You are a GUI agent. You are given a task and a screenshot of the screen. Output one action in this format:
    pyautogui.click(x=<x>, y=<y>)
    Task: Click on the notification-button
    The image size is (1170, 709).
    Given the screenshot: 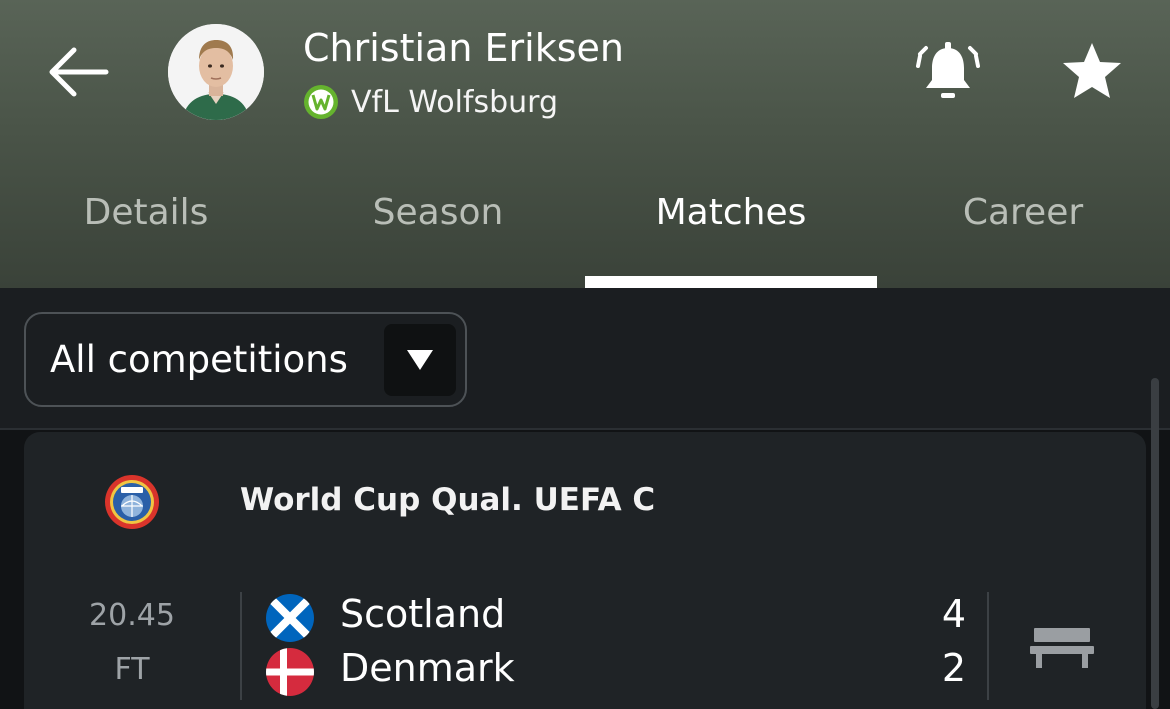 What is the action you would take?
    pyautogui.click(x=948, y=72)
    